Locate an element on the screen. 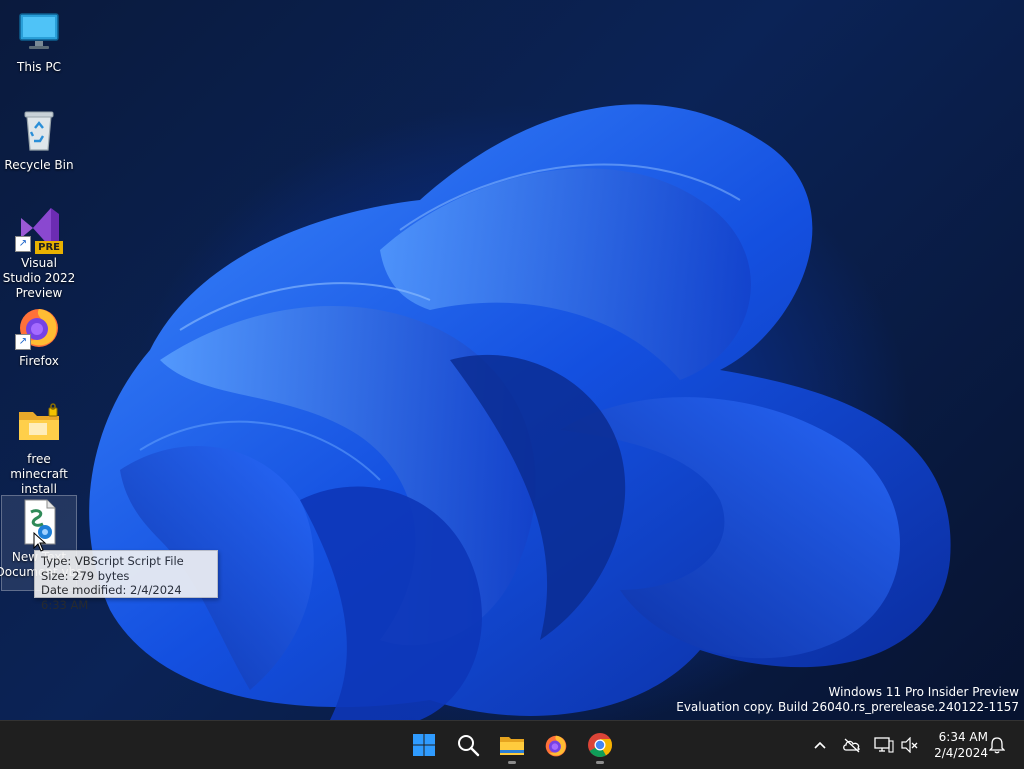 This screenshot has width=1024, height=769. windows-logo-icon is located at coordinates (424, 745).